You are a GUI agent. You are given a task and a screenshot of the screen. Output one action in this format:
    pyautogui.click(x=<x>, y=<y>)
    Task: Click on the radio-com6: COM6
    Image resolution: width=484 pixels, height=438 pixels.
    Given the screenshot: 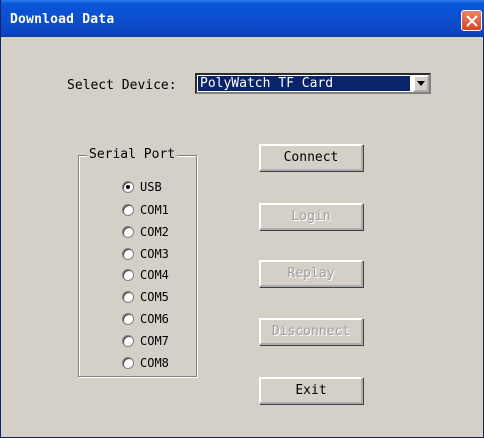 What is the action you would take?
    pyautogui.click(x=145, y=319)
    